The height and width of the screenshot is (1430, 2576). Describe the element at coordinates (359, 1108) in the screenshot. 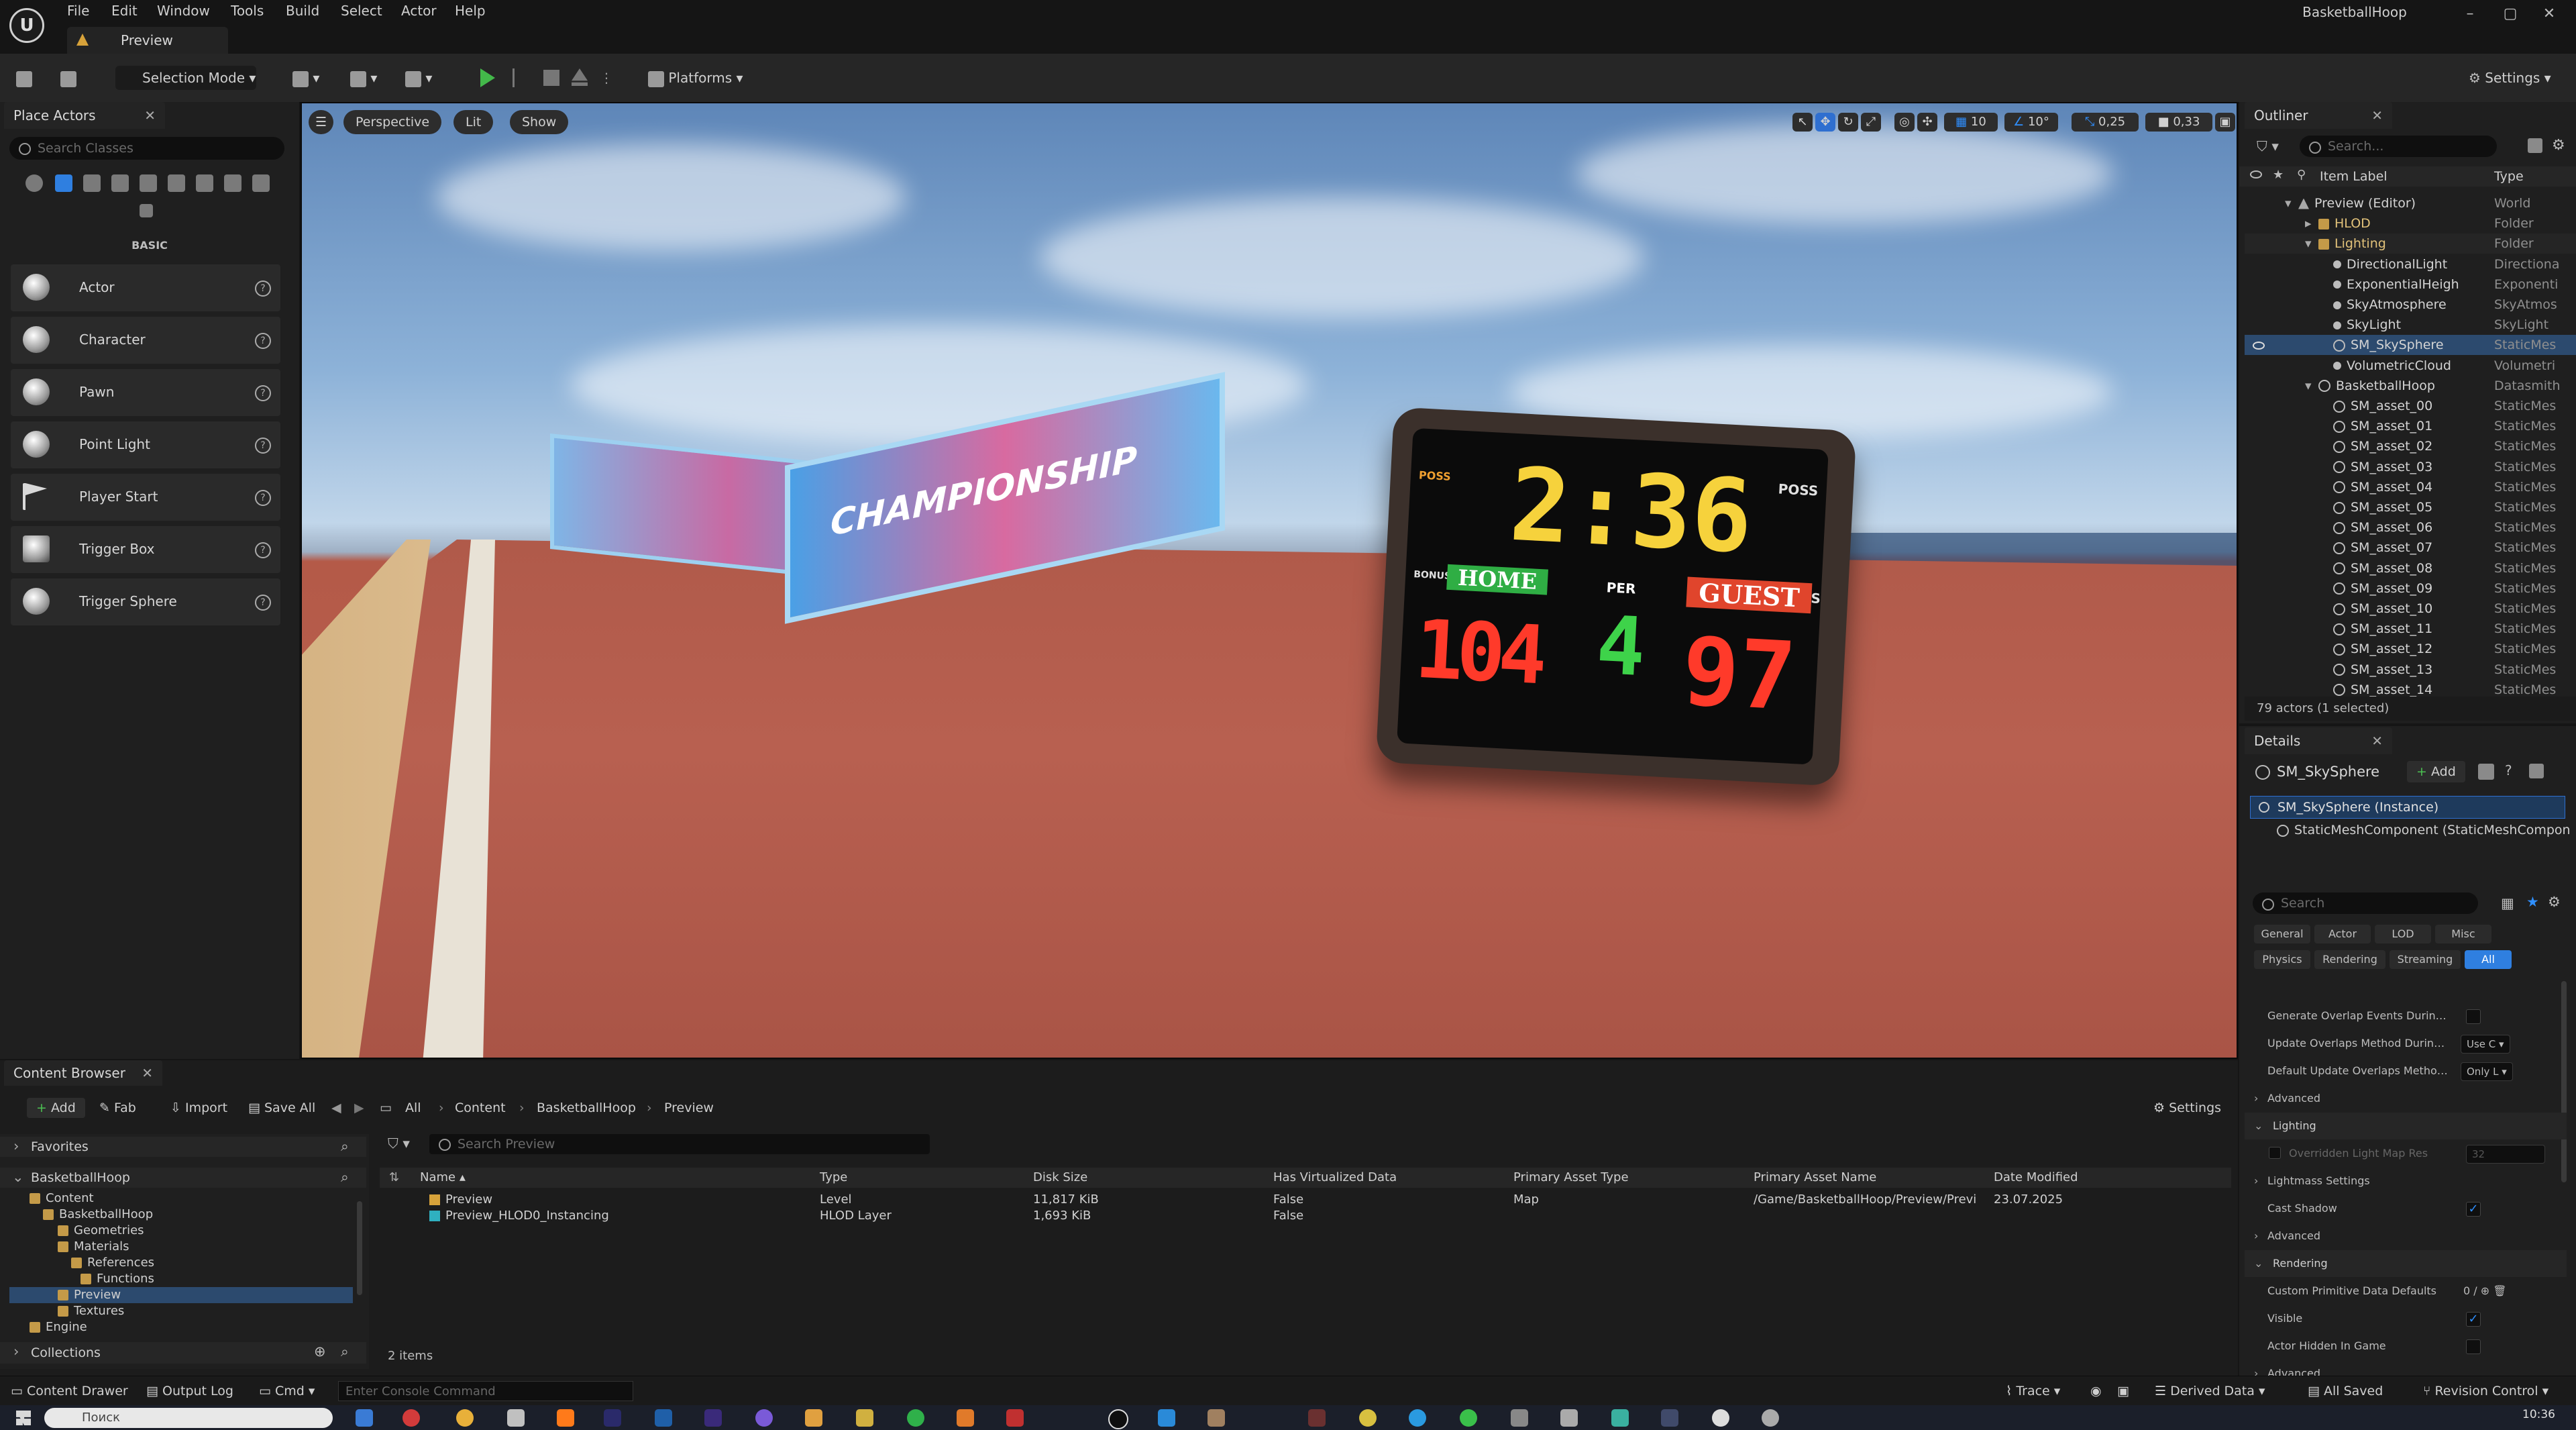

I see `forward-icon: ▶` at that location.